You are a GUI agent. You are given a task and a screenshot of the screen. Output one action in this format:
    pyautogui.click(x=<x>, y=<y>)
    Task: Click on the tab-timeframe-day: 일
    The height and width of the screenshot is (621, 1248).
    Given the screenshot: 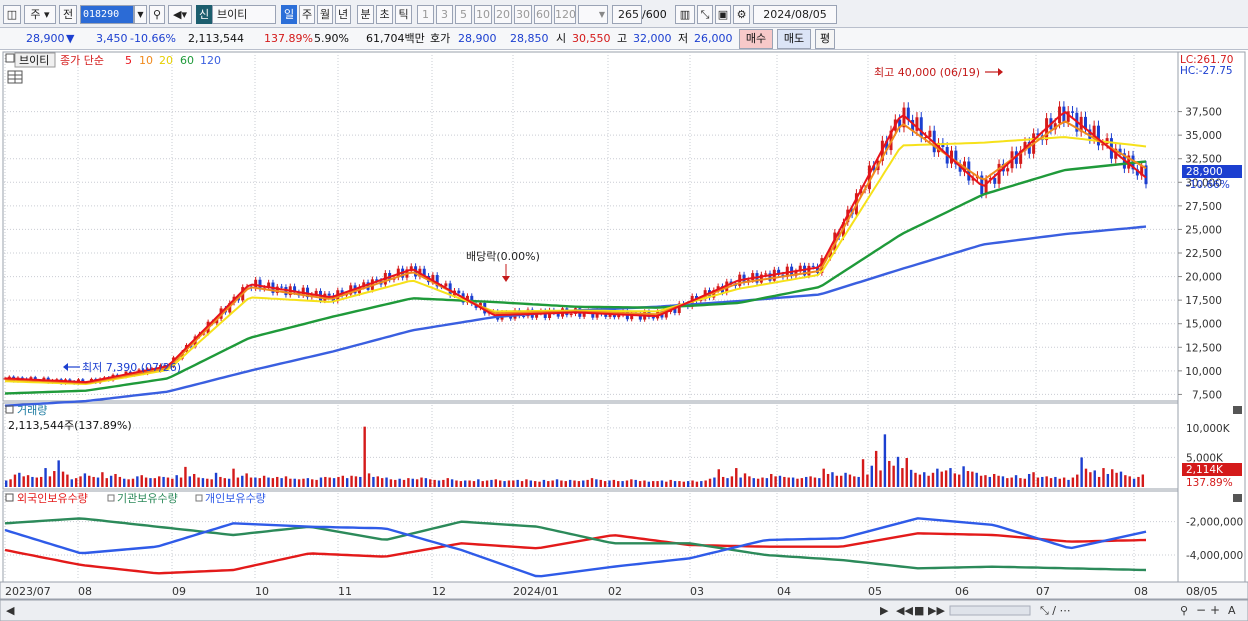 What is the action you would take?
    pyautogui.click(x=289, y=14)
    